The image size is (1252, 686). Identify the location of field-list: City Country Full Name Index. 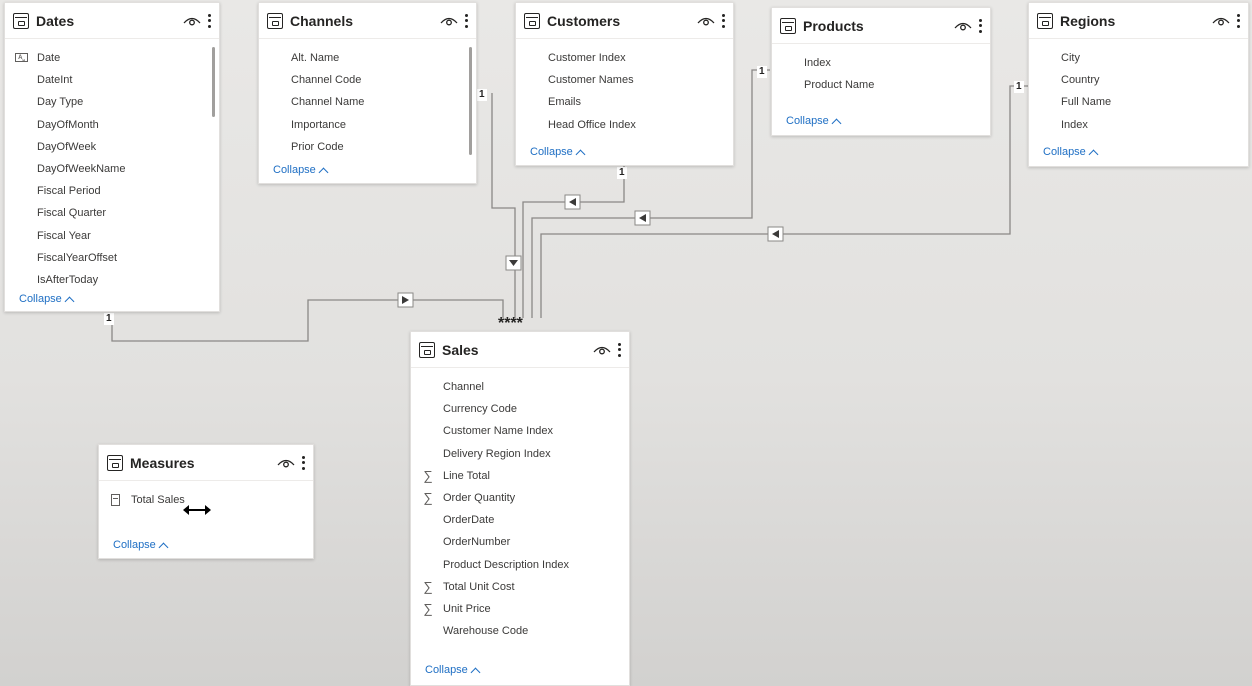
(1138, 87).